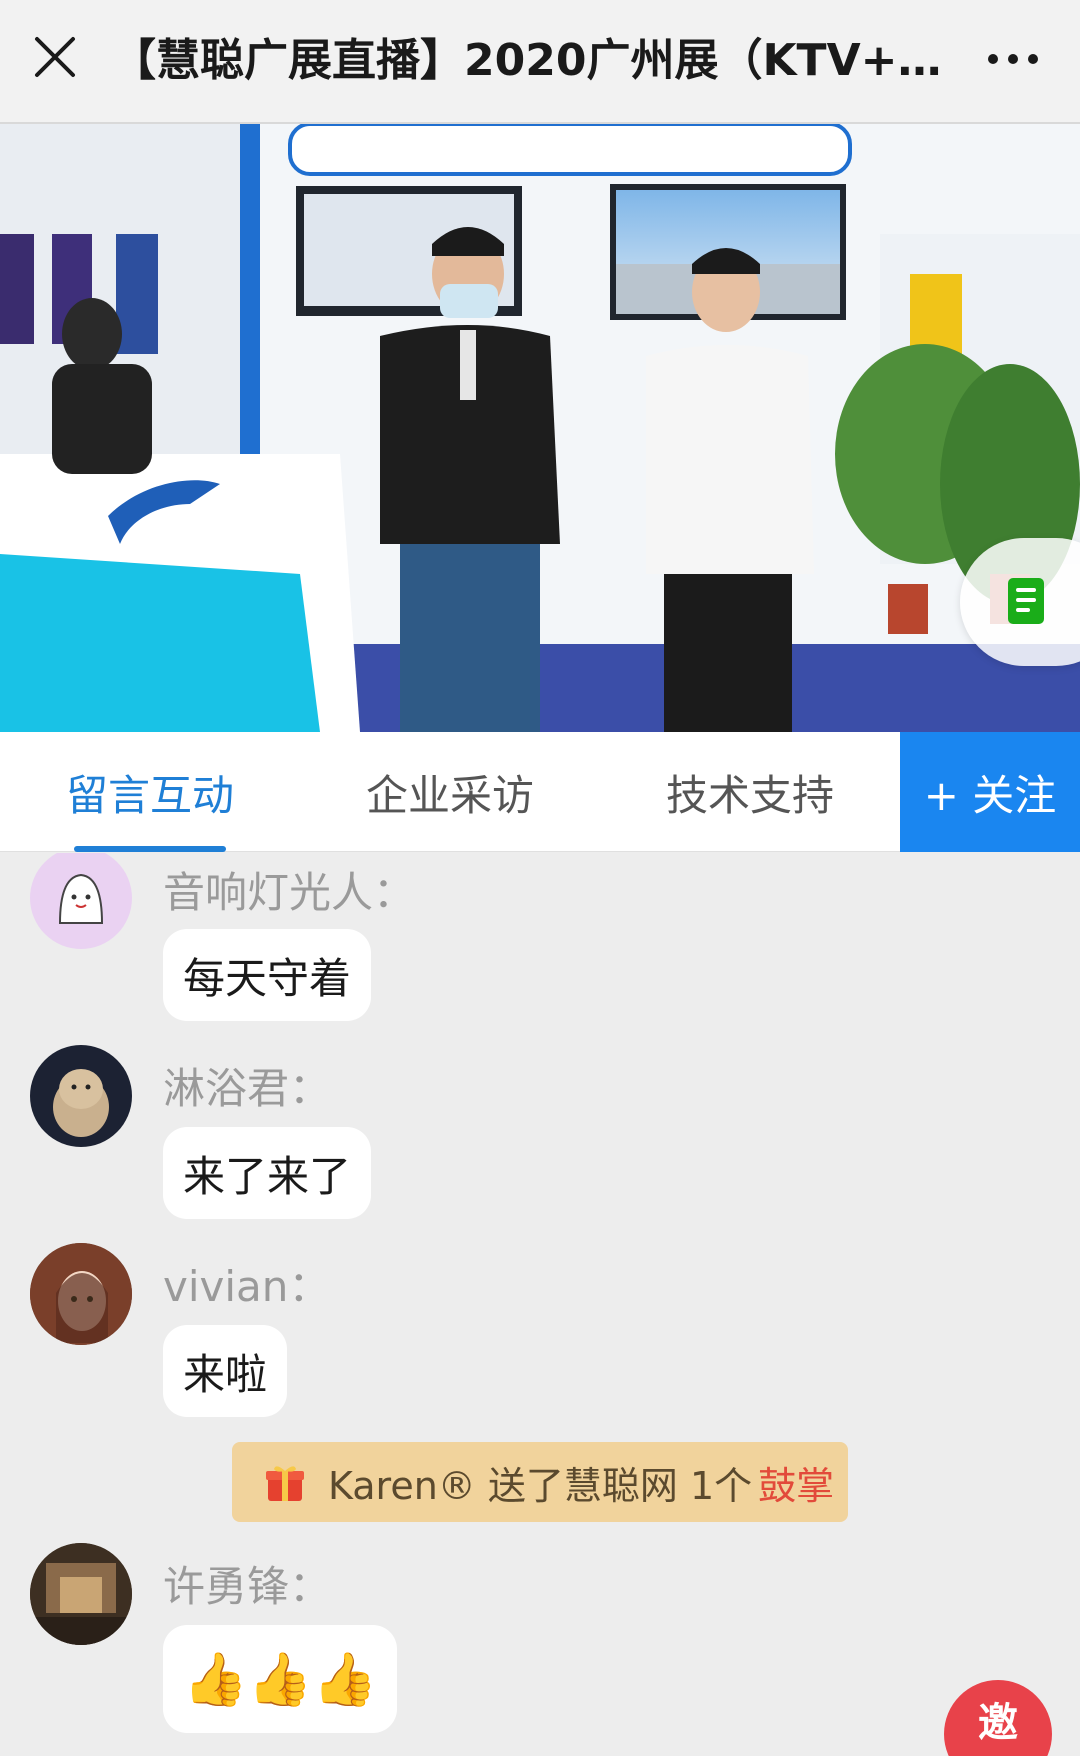  Describe the element at coordinates (1020, 602) in the screenshot. I see `document-icon` at that location.